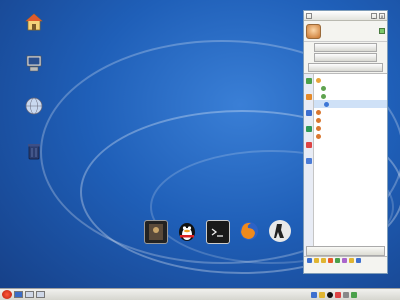  I want to click on qq-contact-list, so click(350, 165).